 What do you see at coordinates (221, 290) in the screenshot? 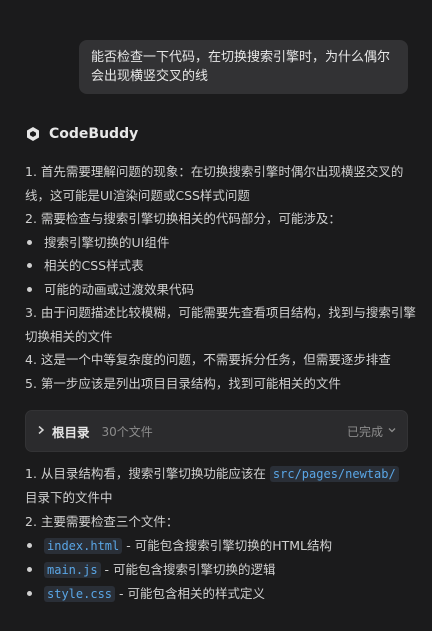
I see `answer-bullet: 可能的动画或过渡效果代码` at bounding box center [221, 290].